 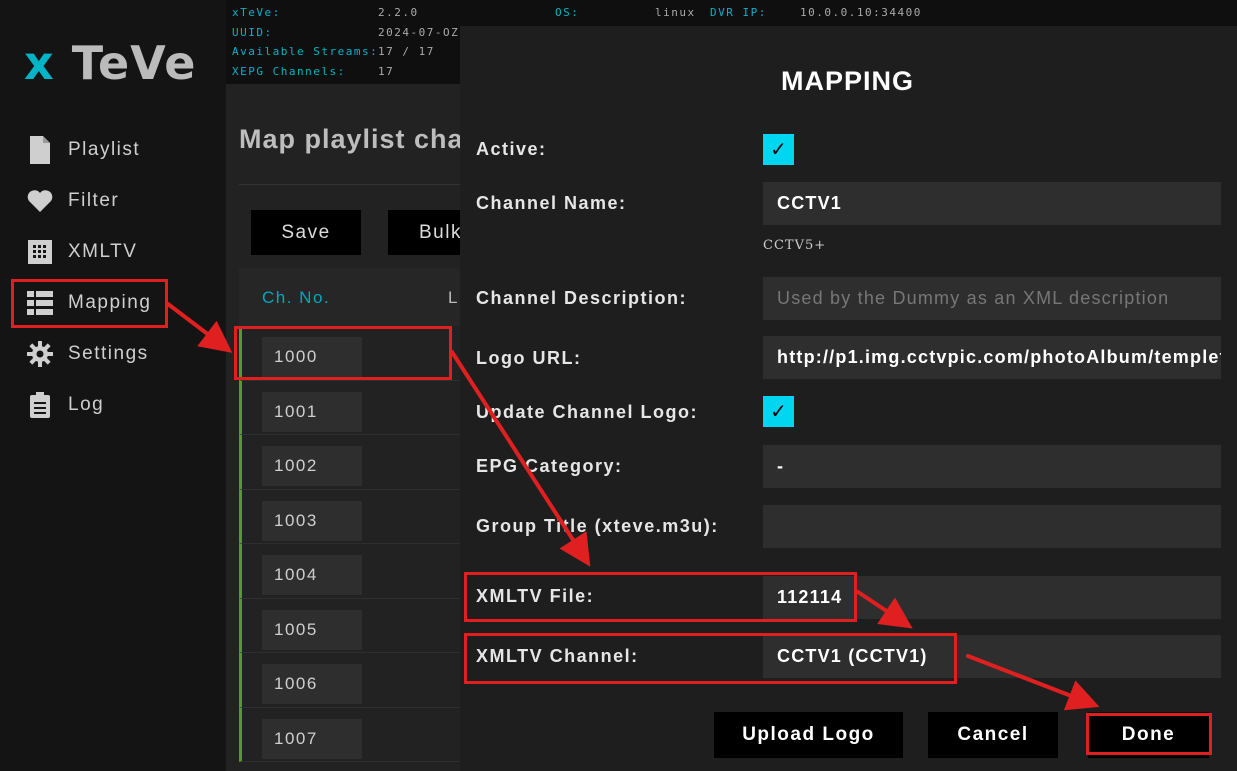 What do you see at coordinates (325, 12) in the screenshot?
I see `status-version: xTeVe: 2.2.0` at bounding box center [325, 12].